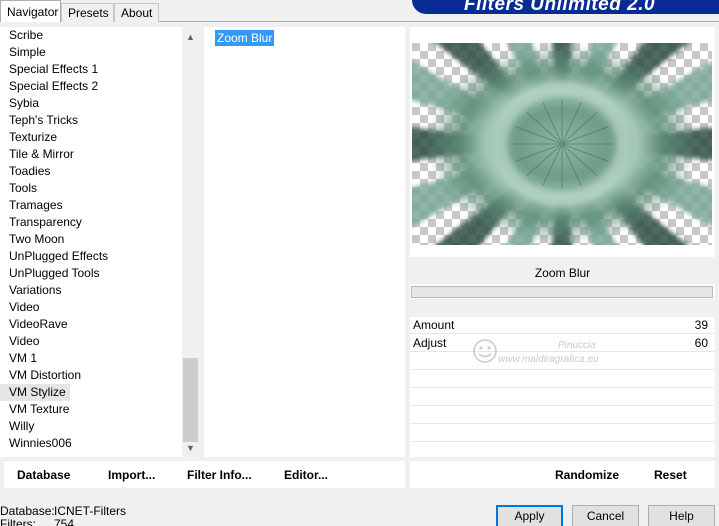 The image size is (719, 526). Describe the element at coordinates (190, 37) in the screenshot. I see `scroll-up-arrow-icon: ▲` at that location.